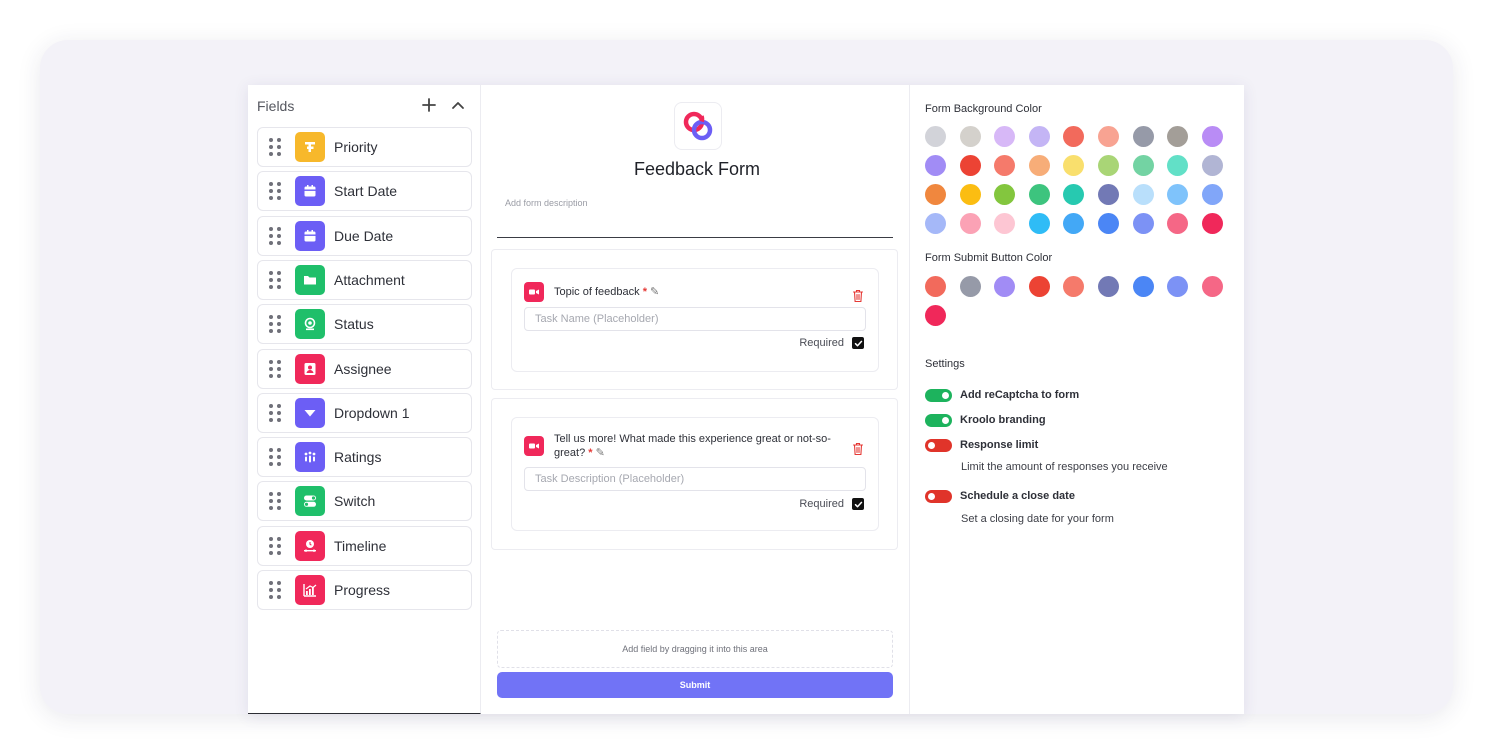  I want to click on field-item-progress: Progress, so click(364, 590).